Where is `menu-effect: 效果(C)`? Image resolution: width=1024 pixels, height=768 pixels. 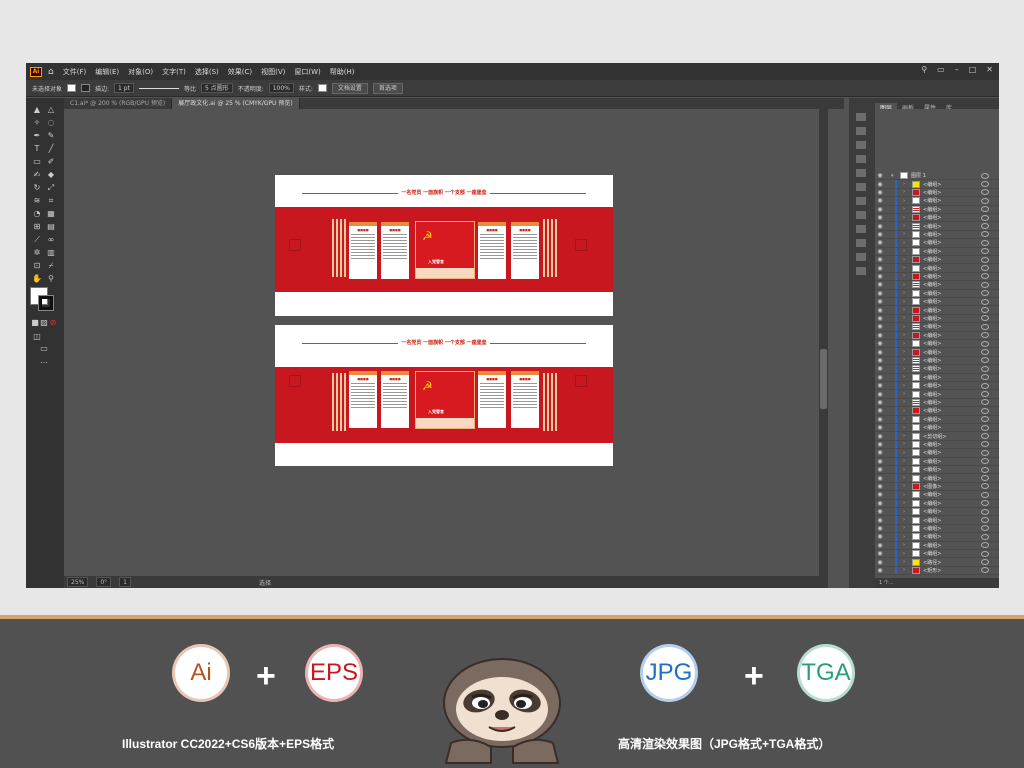
menu-effect: 效果(C) is located at coordinates (240, 72).